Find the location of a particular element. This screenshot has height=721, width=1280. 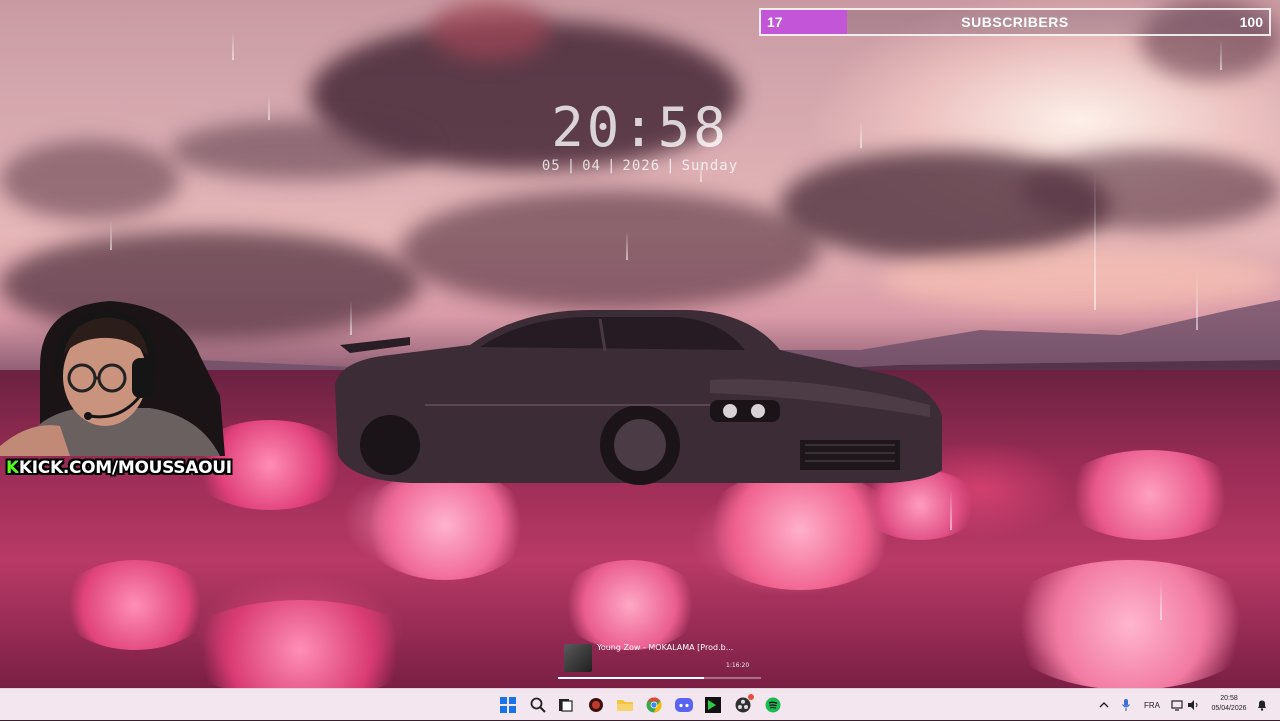

goal-target-count: 100 is located at coordinates (1251, 22).